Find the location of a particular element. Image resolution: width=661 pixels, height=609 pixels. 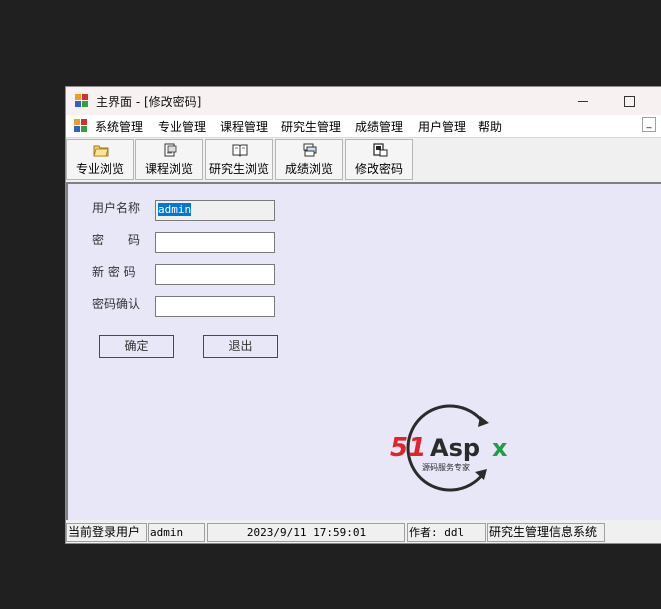

toolbar-label: 课程浏览 is located at coordinates (168, 169).